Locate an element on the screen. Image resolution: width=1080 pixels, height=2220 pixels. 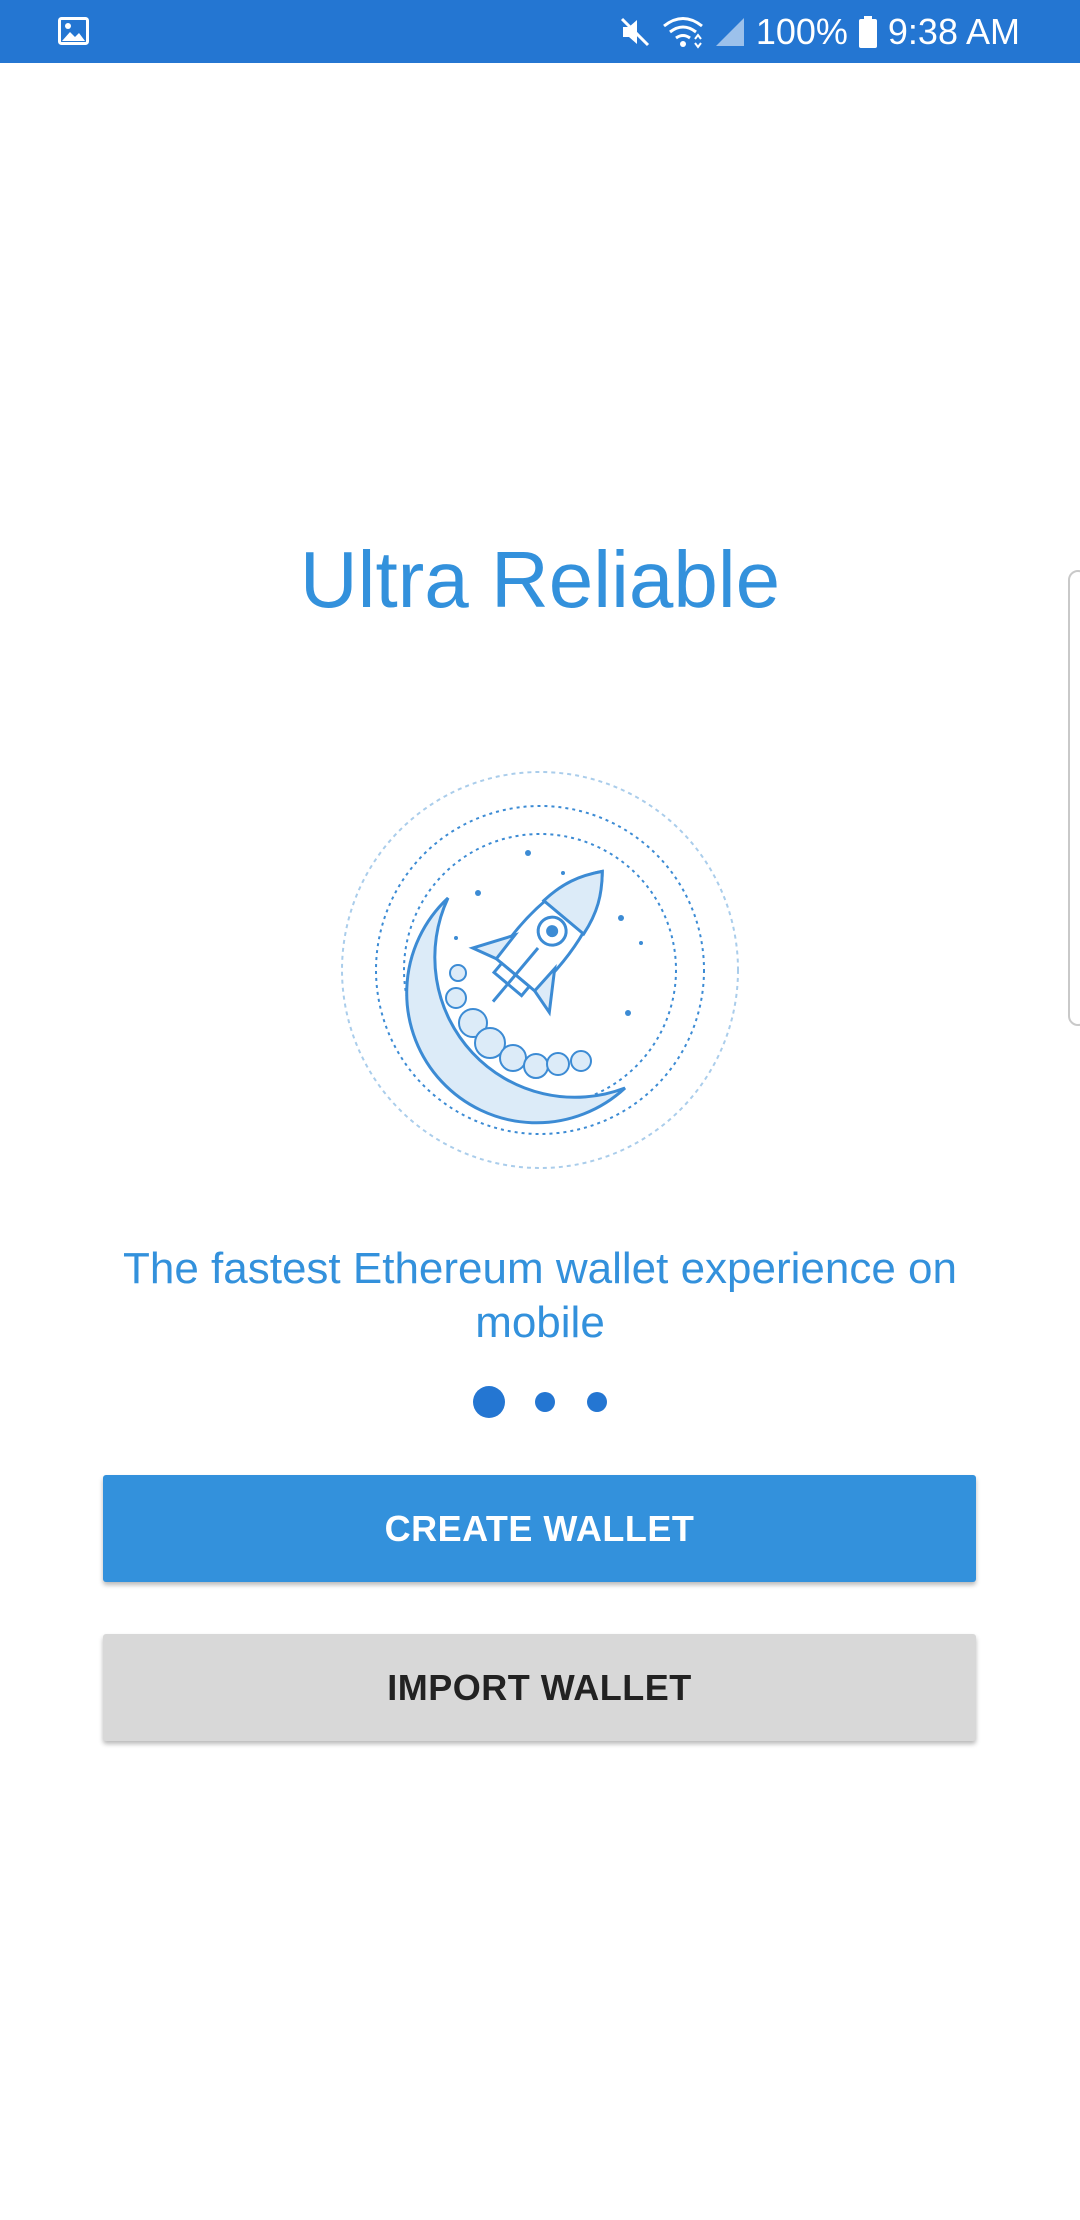
create-wallet-button: CREATE WALLET is located at coordinates (539, 1528).